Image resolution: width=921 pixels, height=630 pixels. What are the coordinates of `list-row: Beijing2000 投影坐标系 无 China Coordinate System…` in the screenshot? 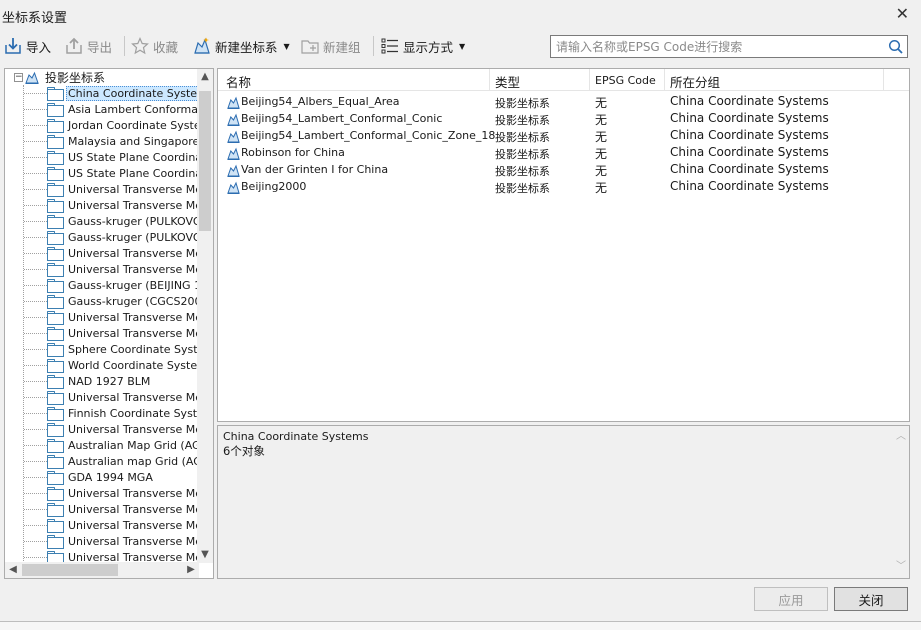 It's located at (563, 187).